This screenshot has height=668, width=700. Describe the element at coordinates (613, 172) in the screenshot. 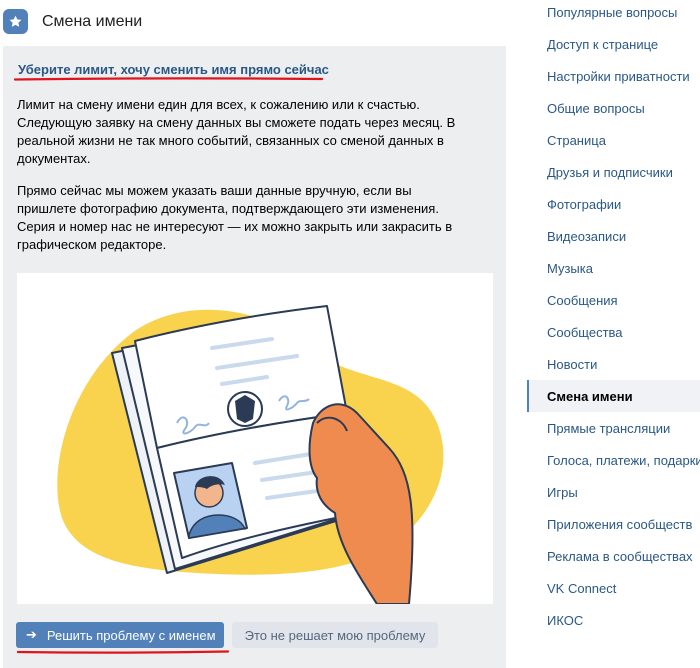

I see `nav-item-5: Друзья и подписчики` at that location.